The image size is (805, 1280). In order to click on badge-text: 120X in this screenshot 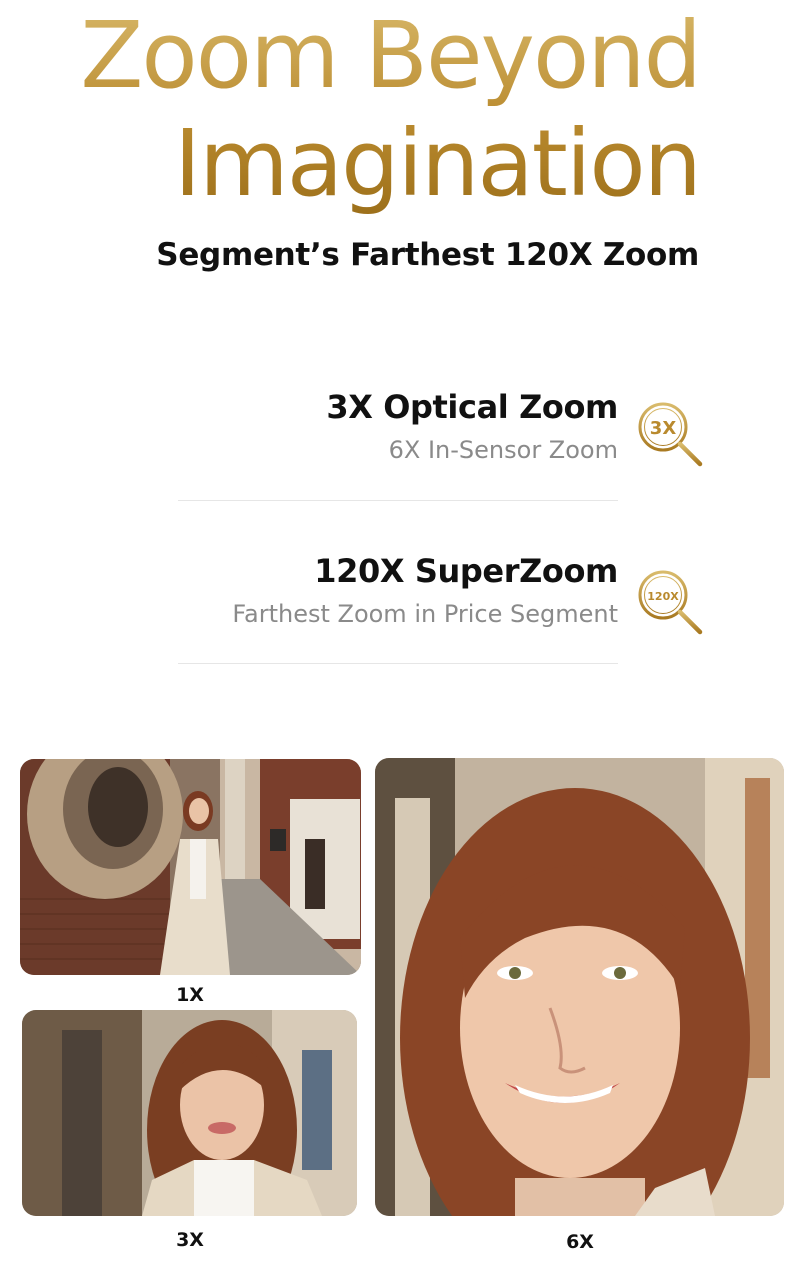, I will do `click(663, 596)`.